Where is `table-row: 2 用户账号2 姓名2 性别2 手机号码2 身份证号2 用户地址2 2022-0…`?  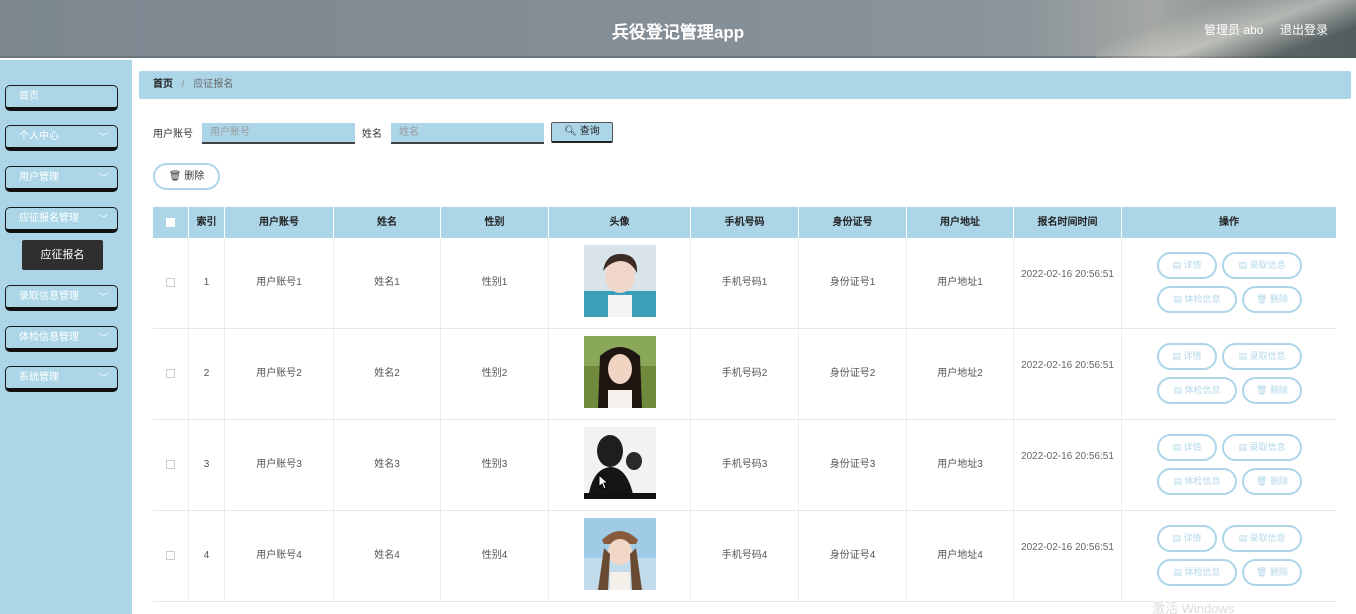
table-row: 2 用户账号2 姓名2 性别2 手机号码2 身份证号2 用户地址2 2022-0… is located at coordinates (744, 374).